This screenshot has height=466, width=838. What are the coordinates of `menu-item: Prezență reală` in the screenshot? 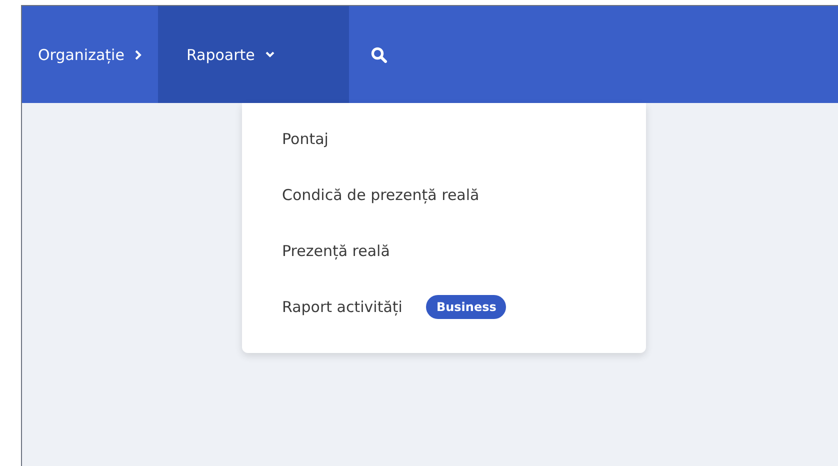 It's located at (336, 251).